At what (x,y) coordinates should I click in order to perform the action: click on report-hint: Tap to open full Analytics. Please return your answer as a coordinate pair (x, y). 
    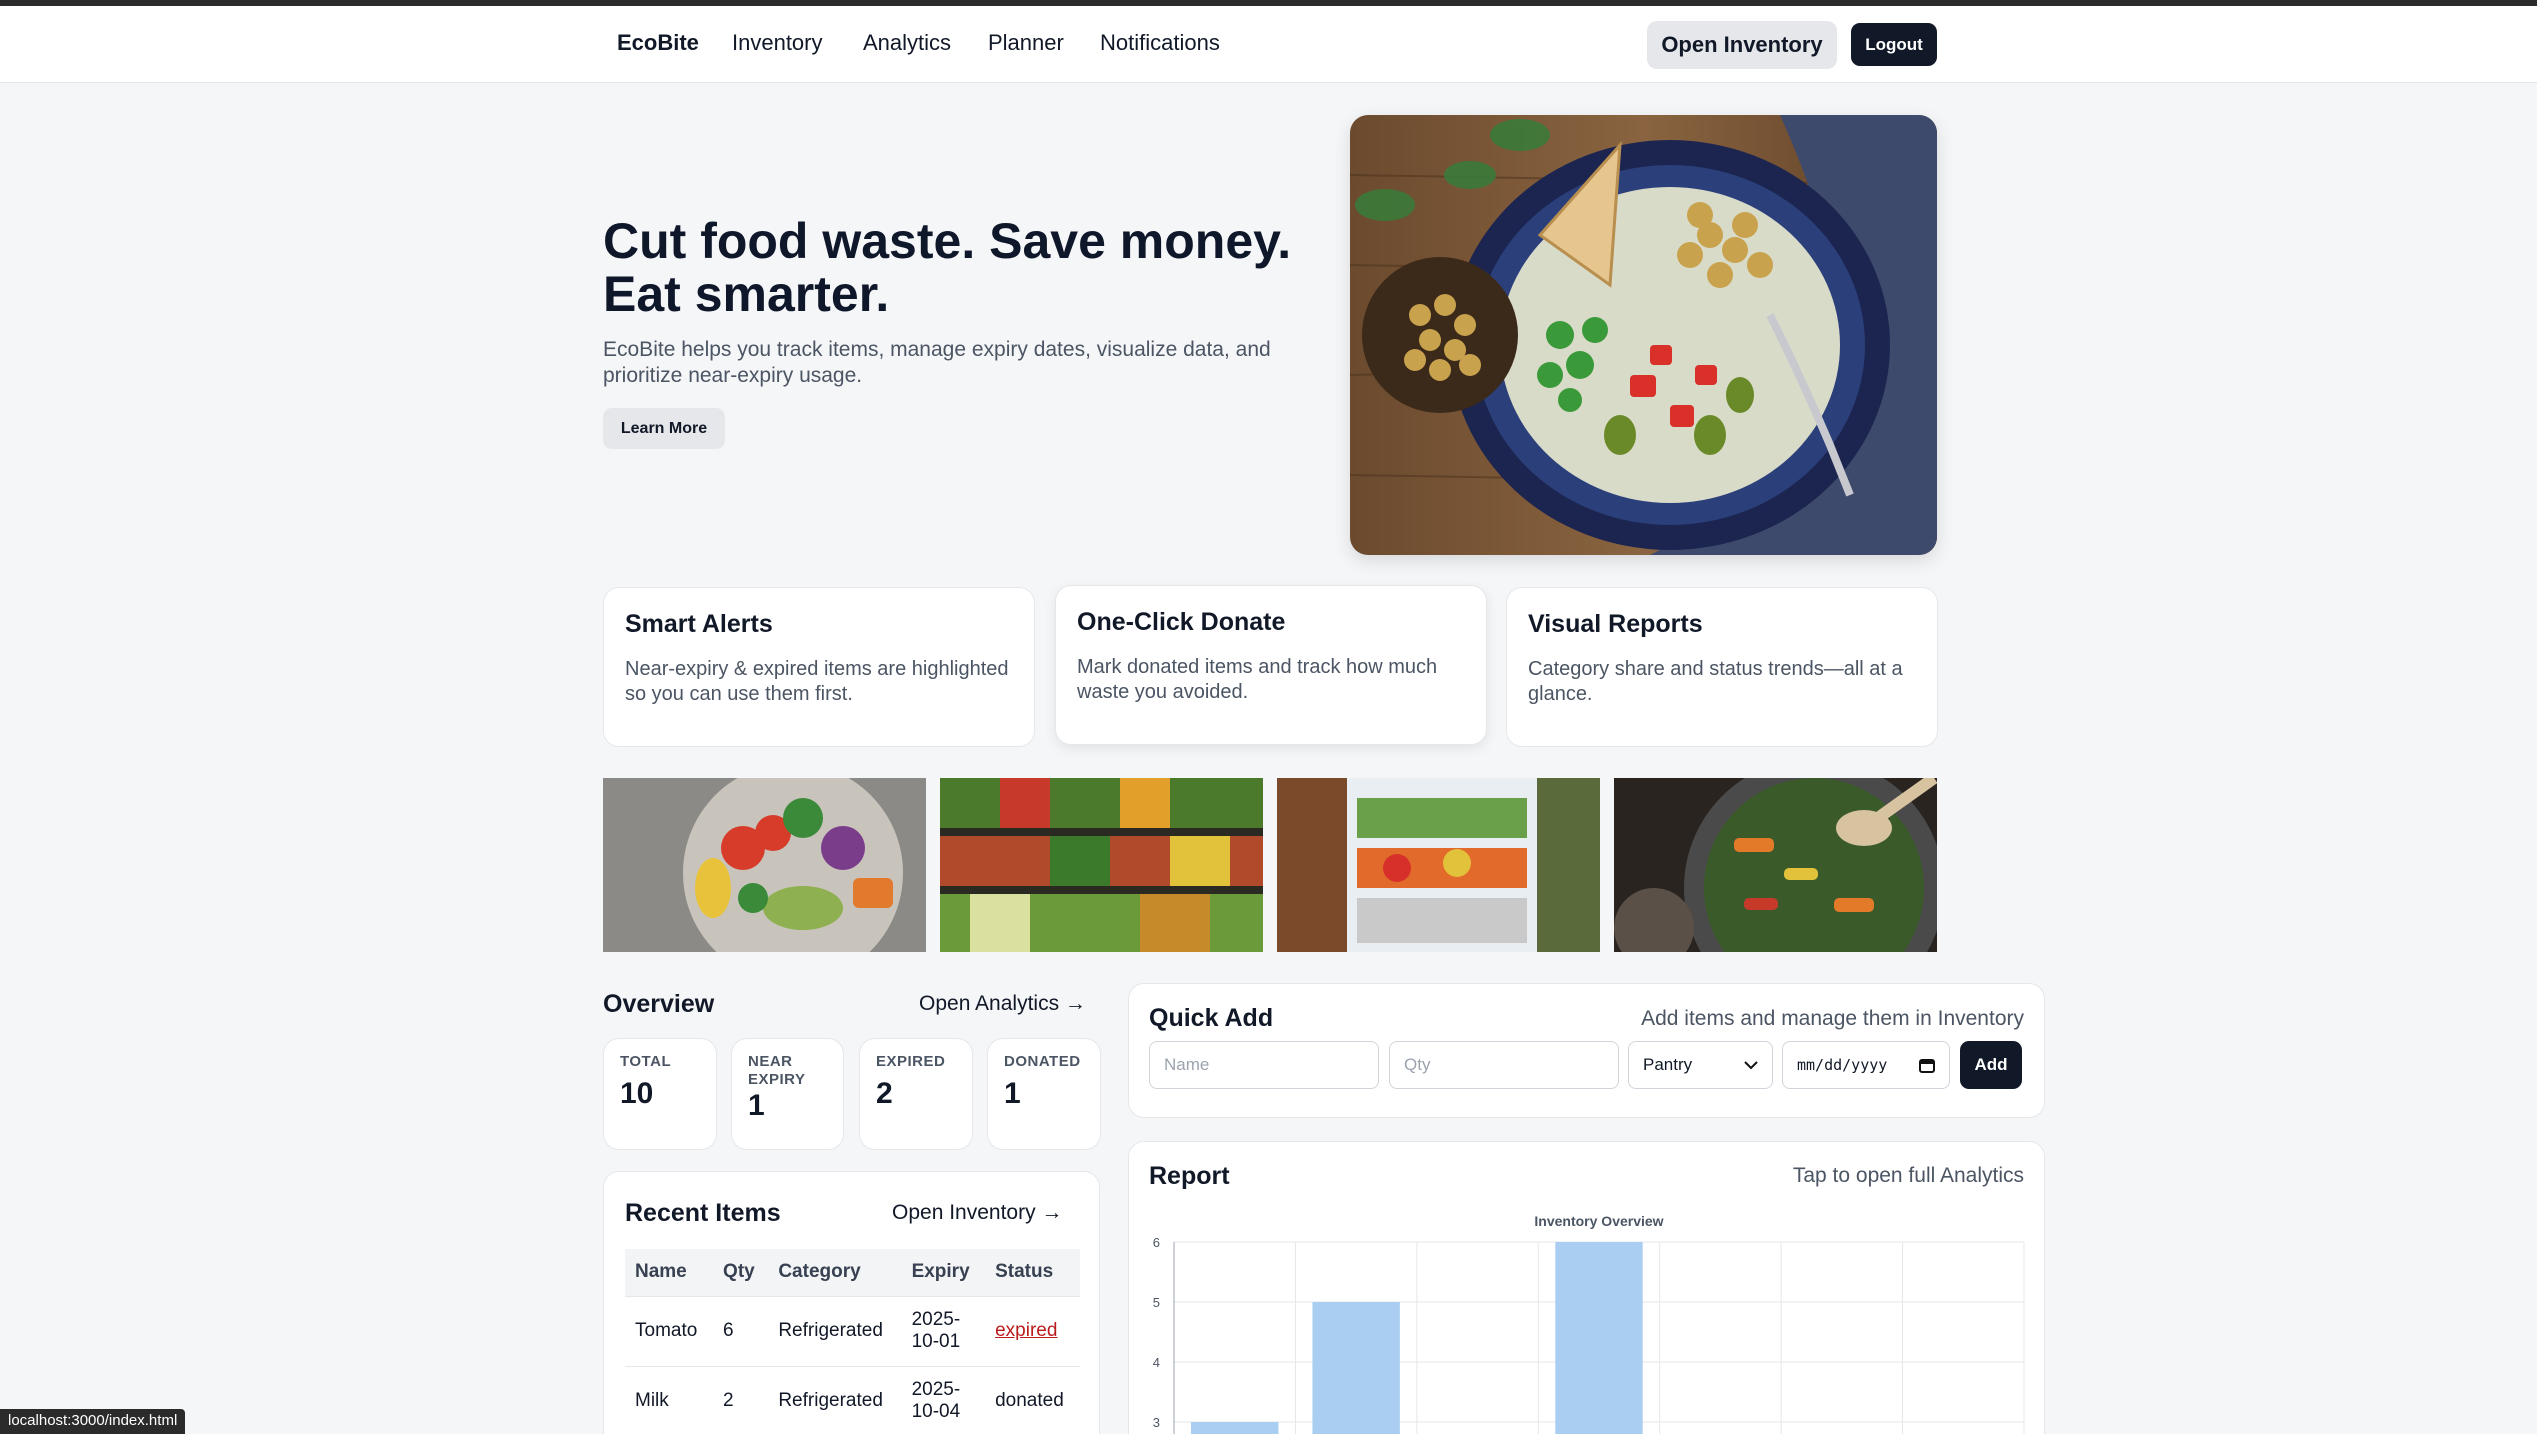
    Looking at the image, I should click on (1908, 1176).